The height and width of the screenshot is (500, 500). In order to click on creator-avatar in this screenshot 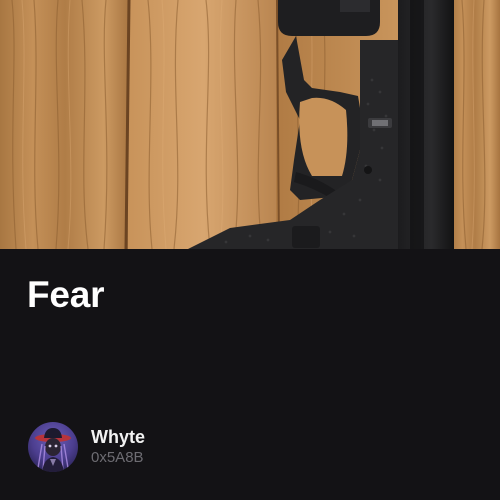, I will do `click(53, 447)`.